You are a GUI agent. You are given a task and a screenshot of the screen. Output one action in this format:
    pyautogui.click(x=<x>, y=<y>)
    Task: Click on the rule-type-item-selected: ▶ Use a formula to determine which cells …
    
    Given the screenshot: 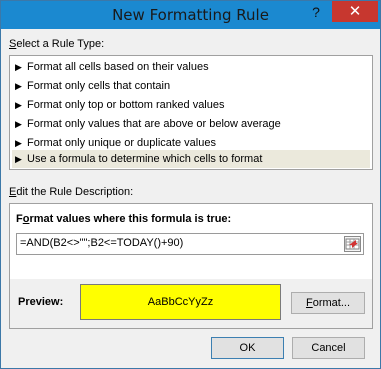 What is the action you would take?
    pyautogui.click(x=191, y=159)
    